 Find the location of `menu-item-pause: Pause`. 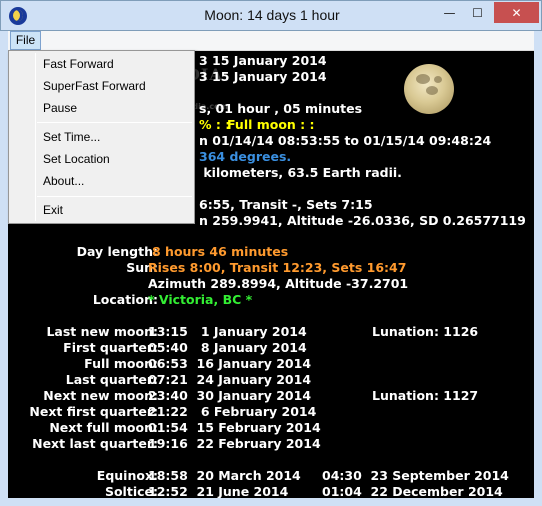

menu-item-pause: Pause is located at coordinates (60, 108).